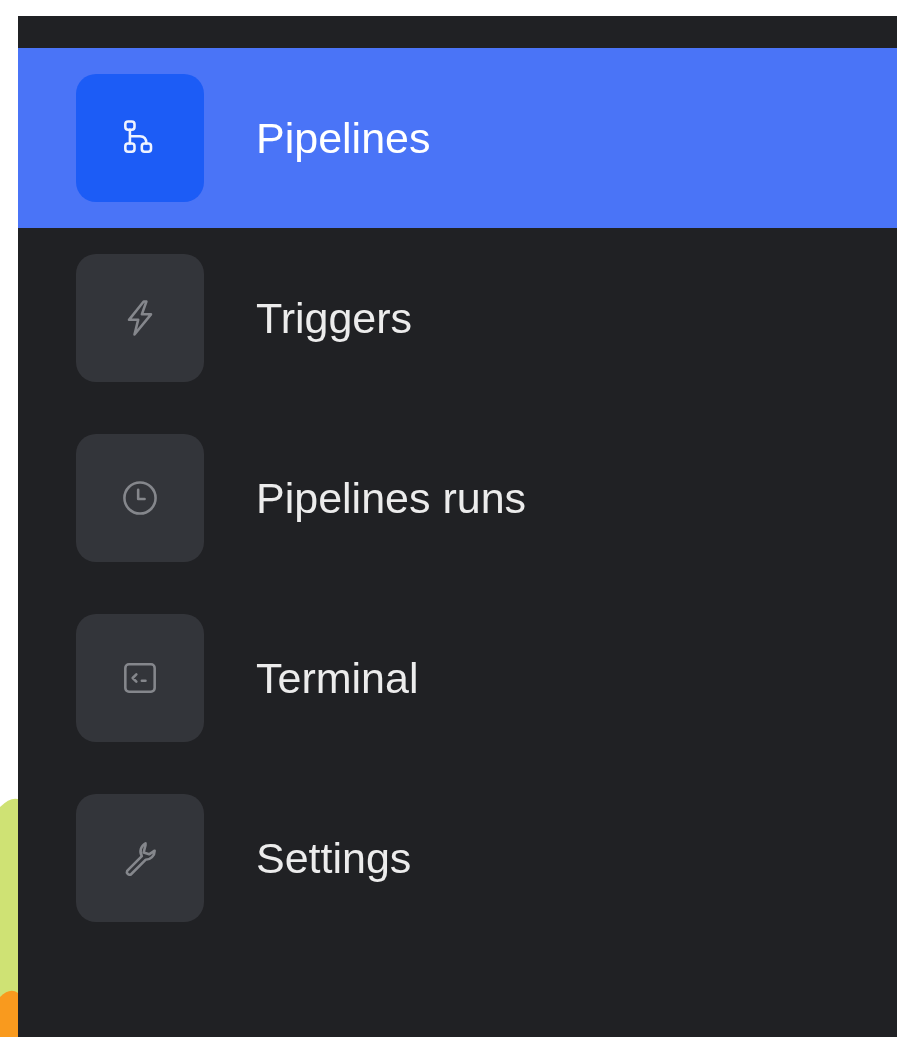 The width and height of the screenshot is (897, 1037). I want to click on wrench-icon, so click(140, 858).